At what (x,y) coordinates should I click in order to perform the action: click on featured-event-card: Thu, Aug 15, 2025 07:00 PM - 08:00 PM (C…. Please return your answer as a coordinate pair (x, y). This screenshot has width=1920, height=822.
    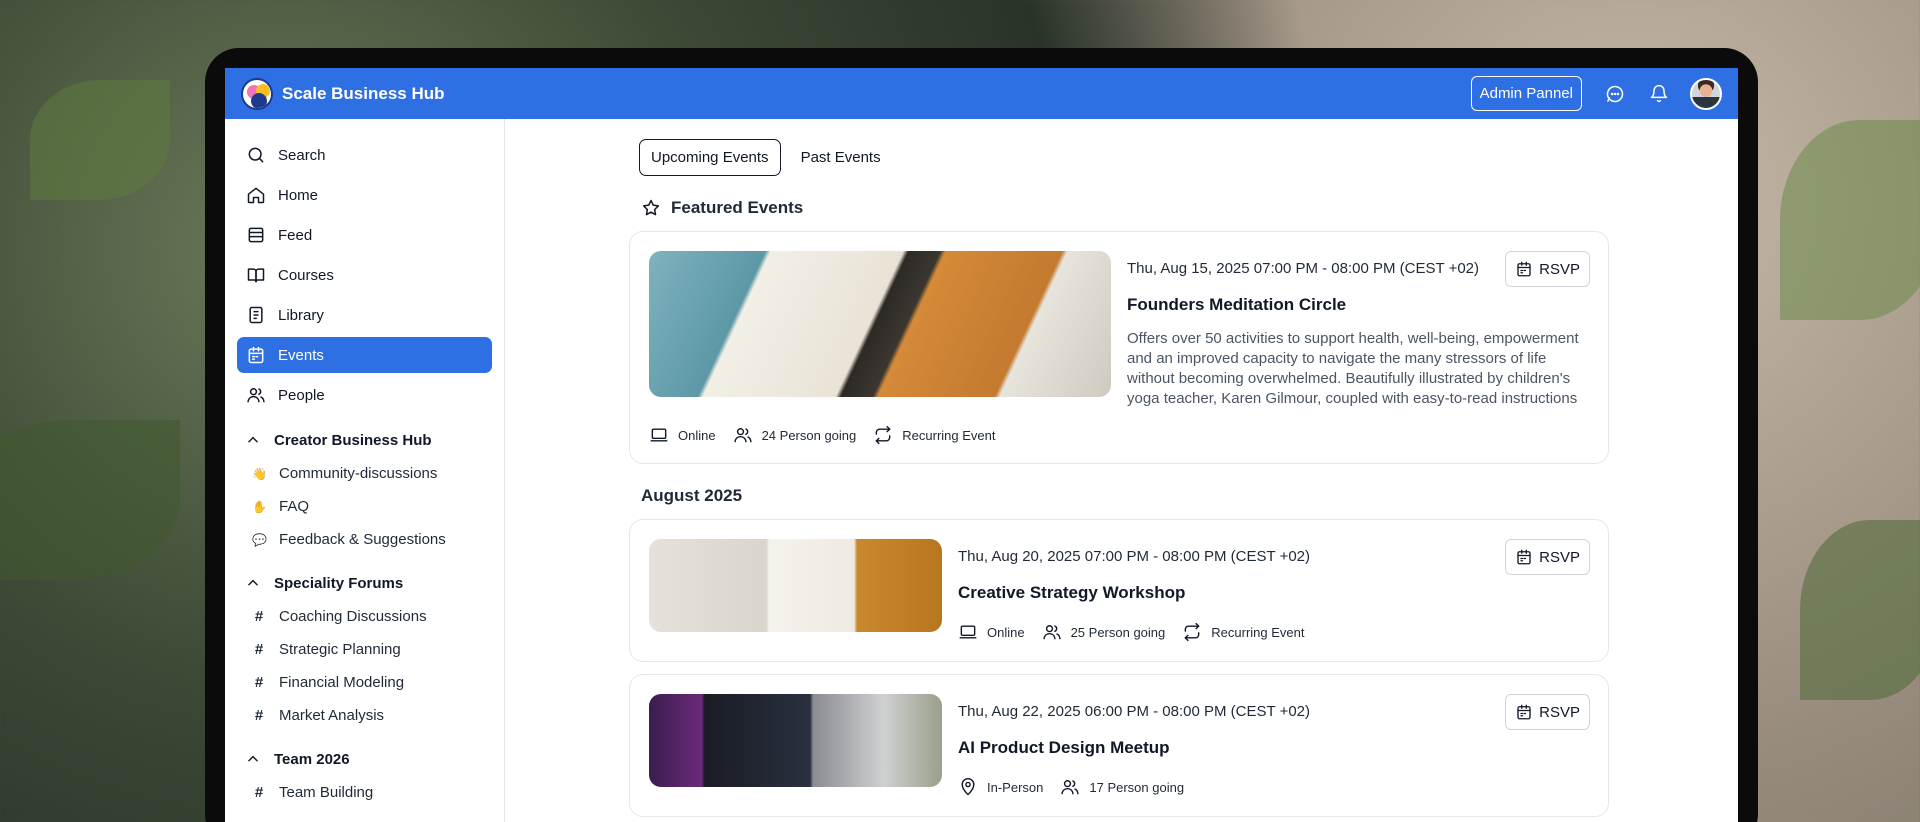
    Looking at the image, I should click on (1119, 347).